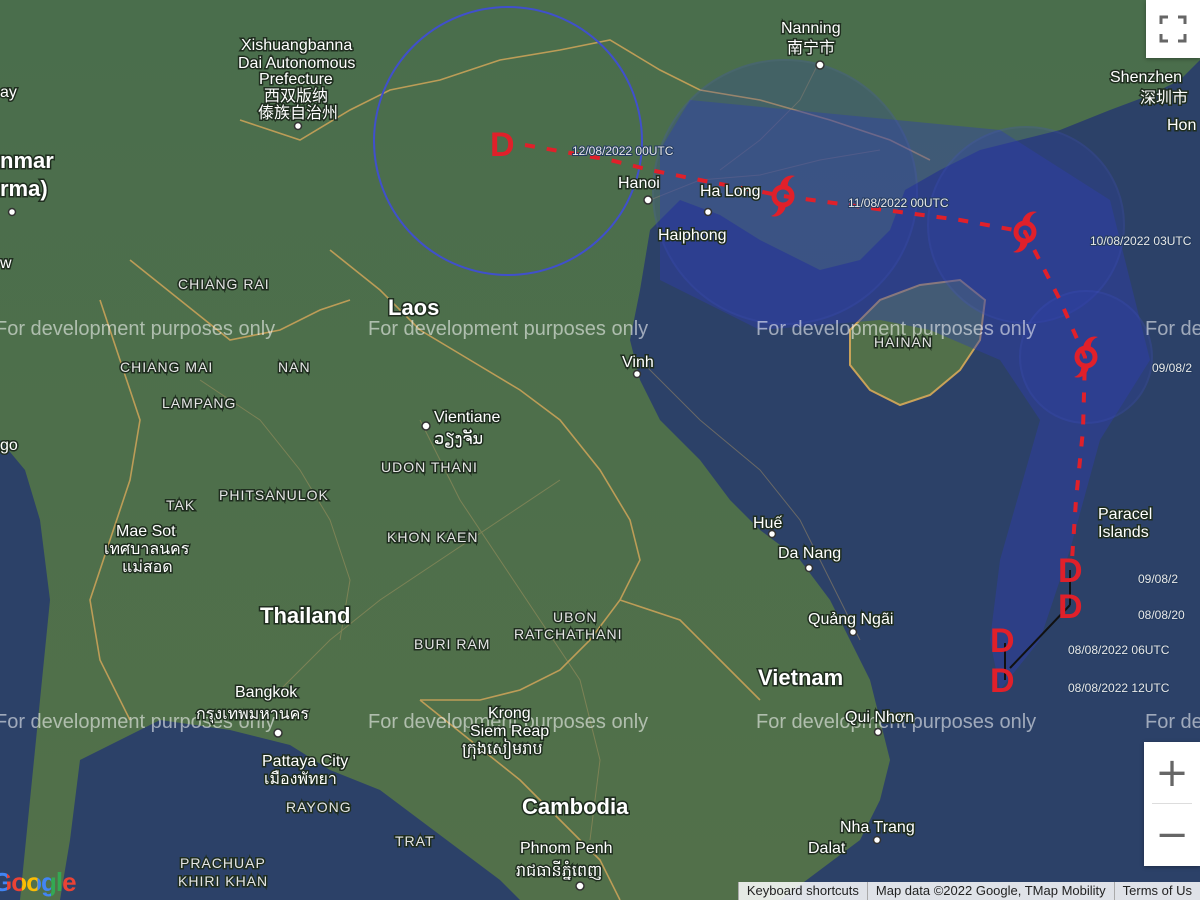 The image size is (1200, 900). Describe the element at coordinates (509, 713) in the screenshot. I see `city-label: Krong` at that location.